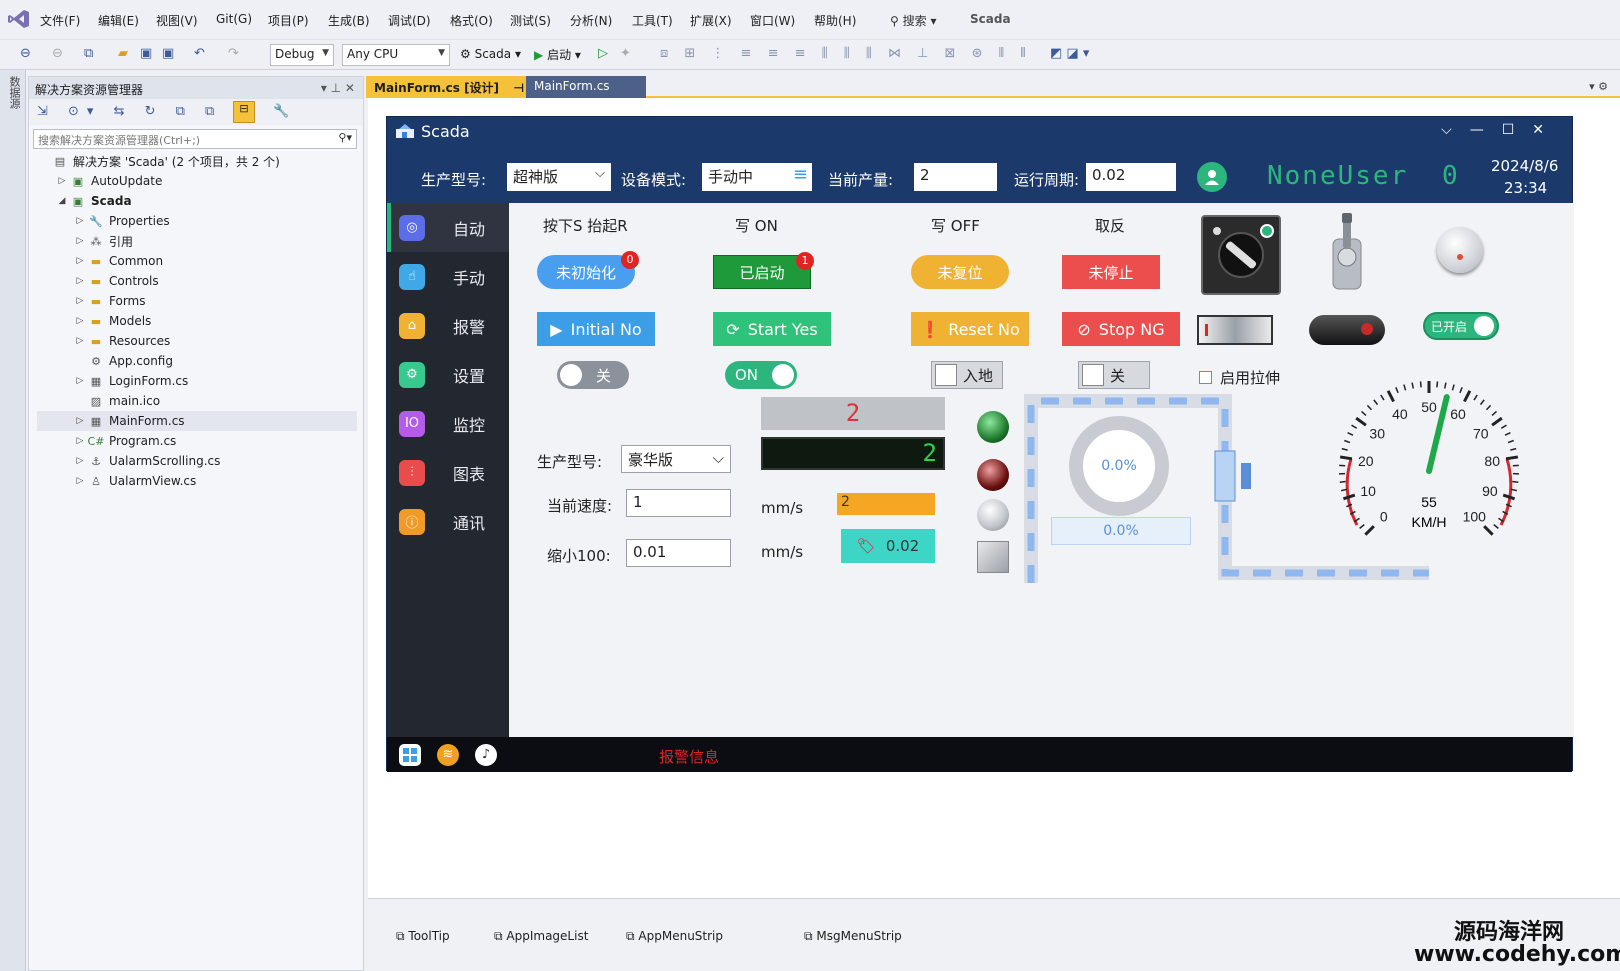  I want to click on tree-item: ▷ ▬ Models, so click(197, 321).